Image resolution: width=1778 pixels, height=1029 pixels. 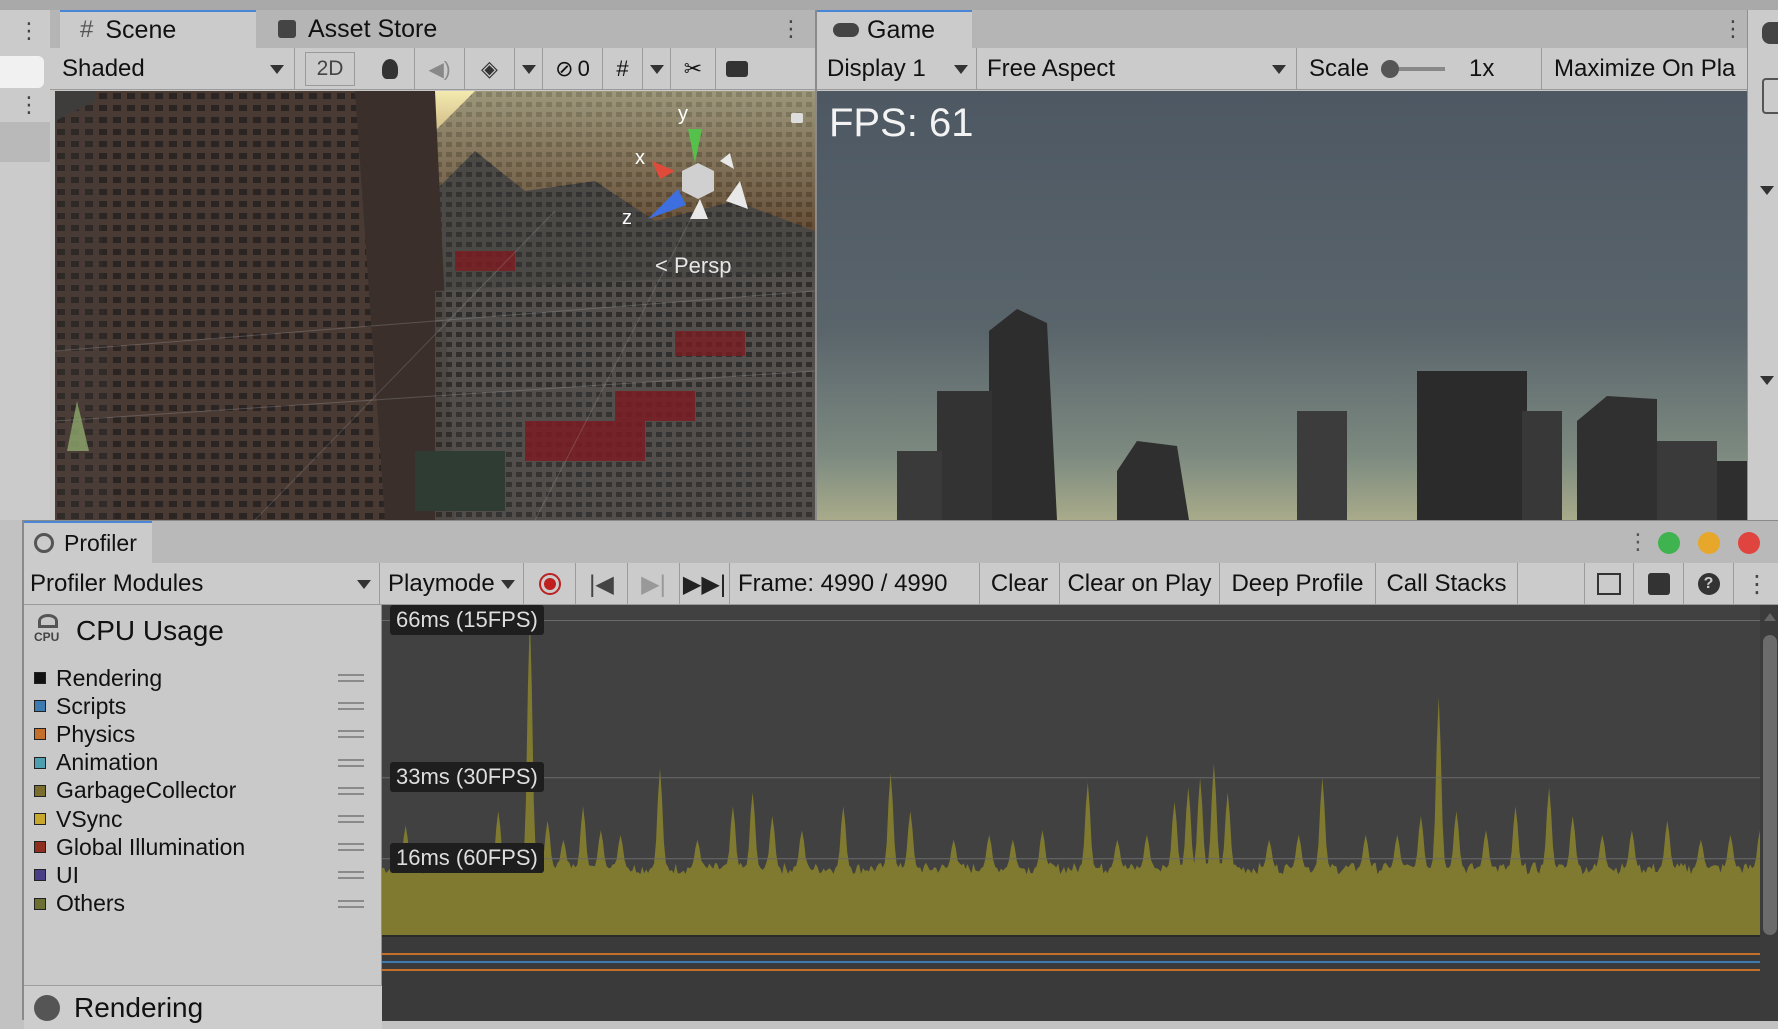 I want to click on tab-profiler-label: Profiler, so click(x=100, y=542).